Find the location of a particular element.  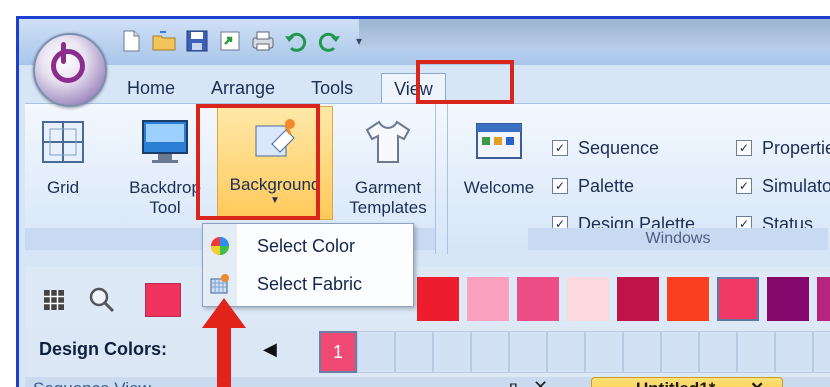

tab-home: Home is located at coordinates (152, 88).